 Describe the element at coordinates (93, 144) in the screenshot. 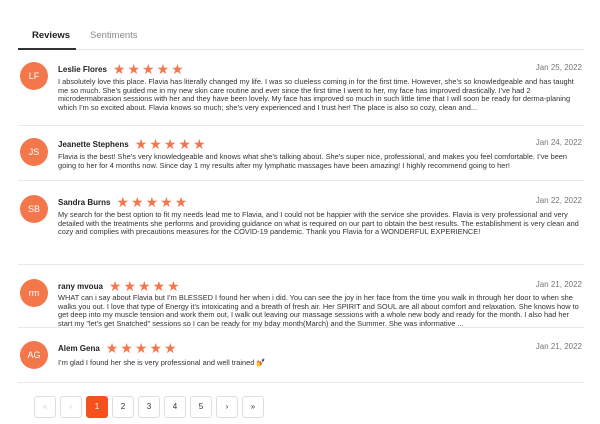

I see `reviewer-name: Jeanette Stephens` at that location.